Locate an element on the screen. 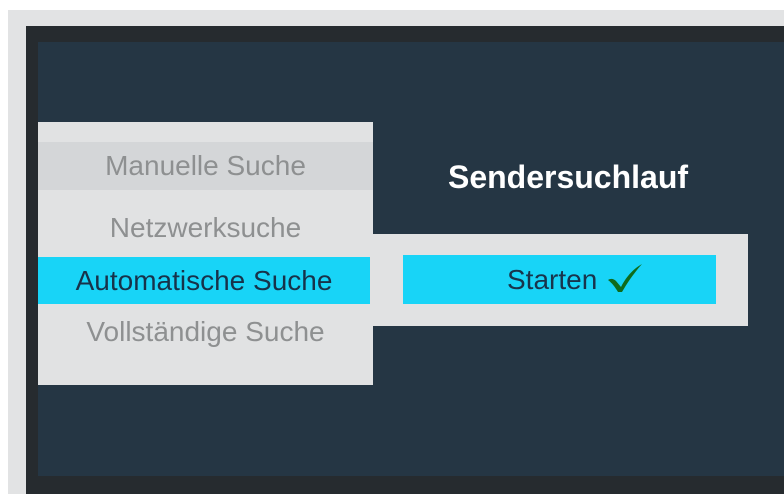 The width and height of the screenshot is (784, 499). menu-item-network-search: Netzwerksuche is located at coordinates (205, 228).